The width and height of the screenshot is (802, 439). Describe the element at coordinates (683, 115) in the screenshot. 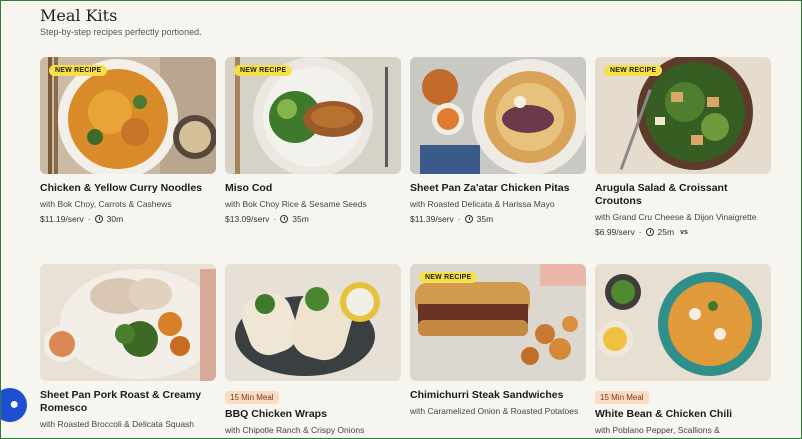

I see `meal-image-arugula-salad: NEW RECIPE` at that location.